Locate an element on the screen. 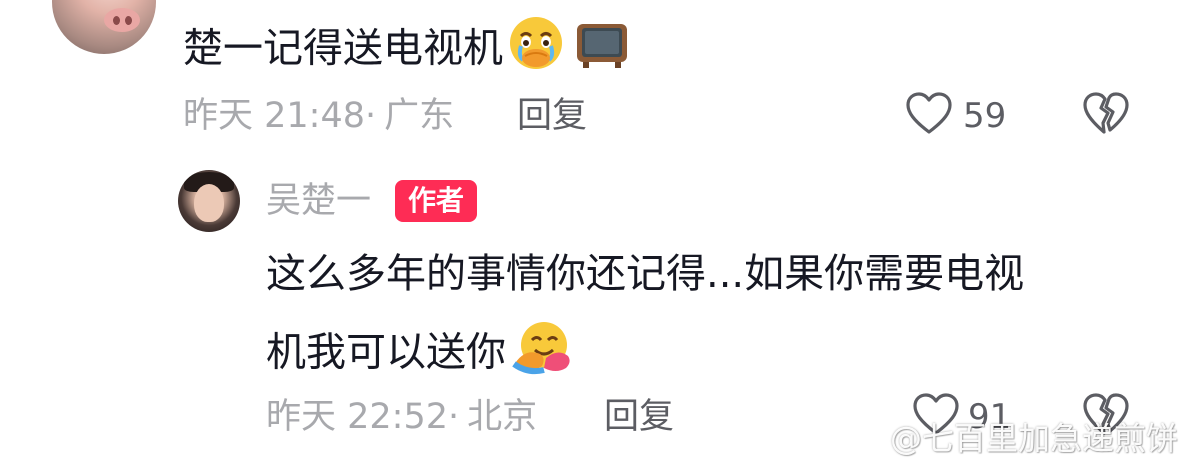 The height and width of the screenshot is (464, 1179). reply-body-line2: 机我可以送你 is located at coordinates (419, 354).